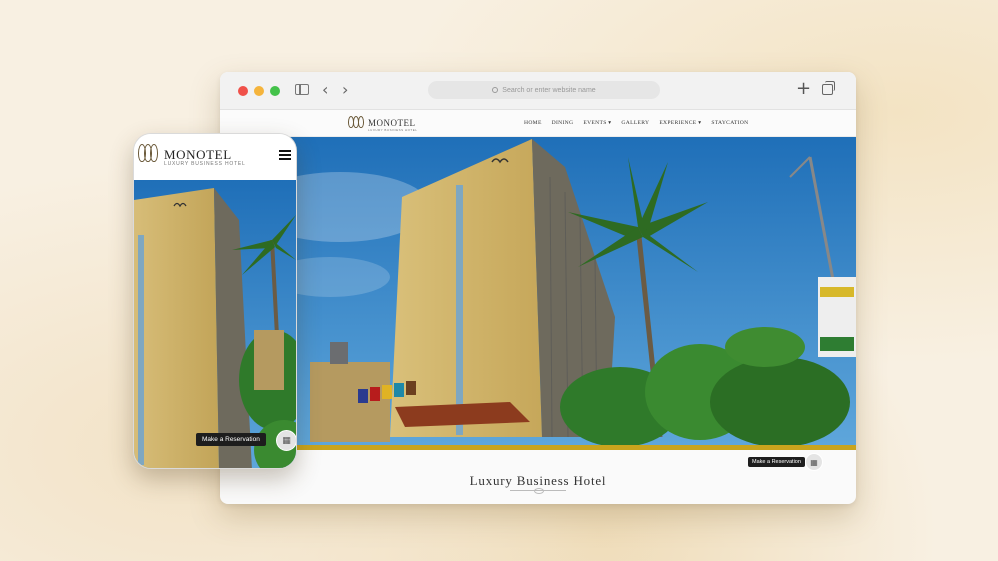 The width and height of the screenshot is (998, 561). Describe the element at coordinates (597, 123) in the screenshot. I see `nav-events: Events ▾` at that location.